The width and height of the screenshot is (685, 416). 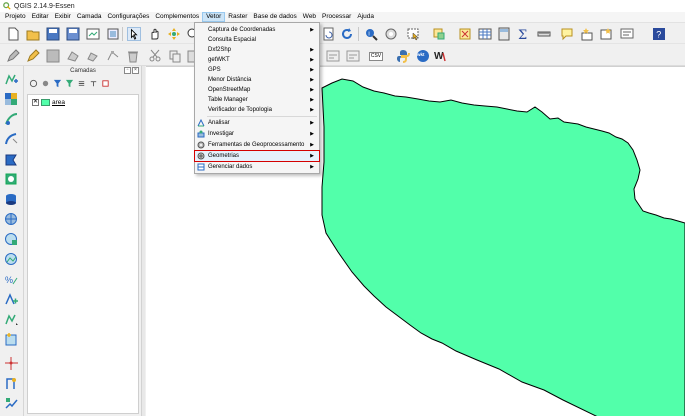 What do you see at coordinates (11, 383) in the screenshot?
I see `add-geometry-icon` at bounding box center [11, 383].